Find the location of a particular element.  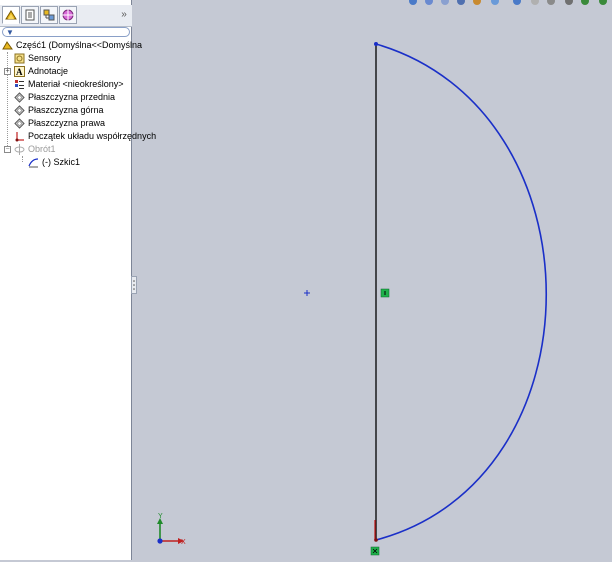

vertical-constraint-icon is located at coordinates (385, 293).